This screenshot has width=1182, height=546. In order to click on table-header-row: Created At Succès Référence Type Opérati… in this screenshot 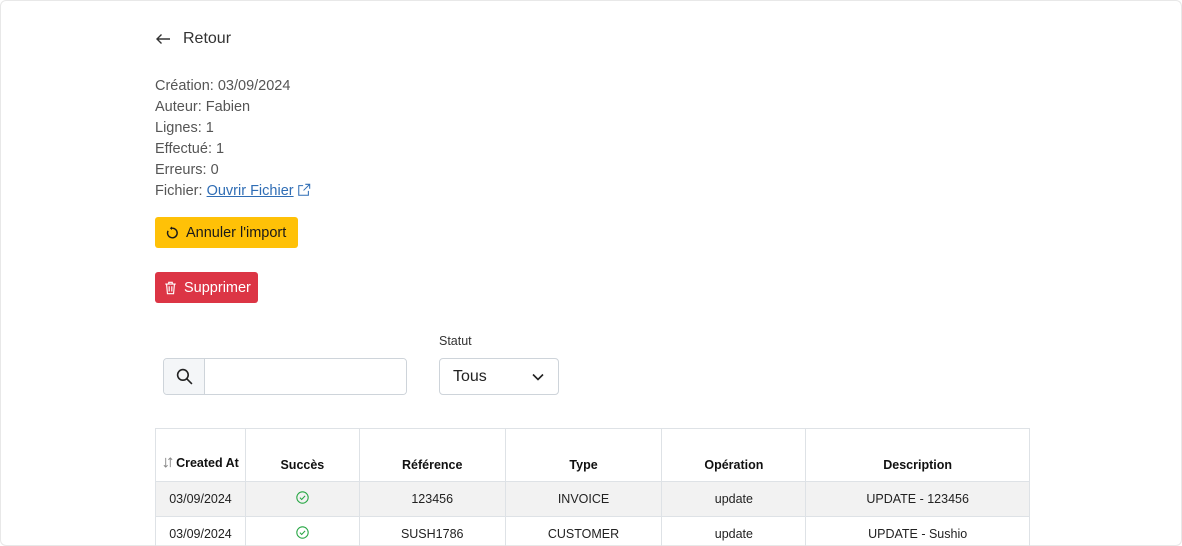, I will do `click(592, 455)`.